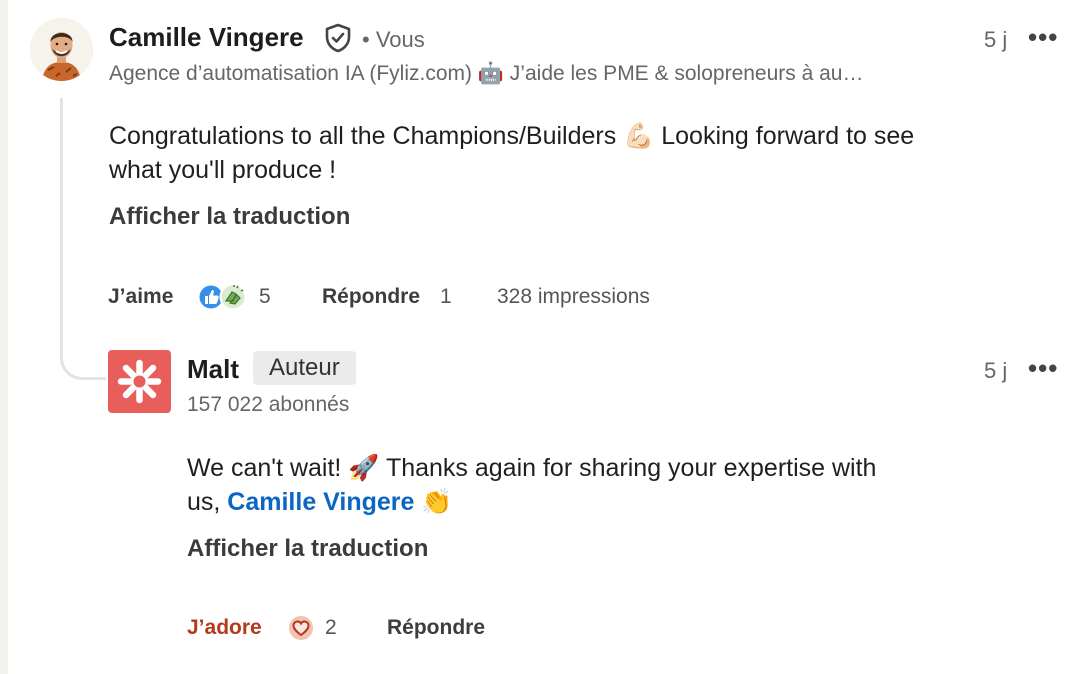  Describe the element at coordinates (433, 502) in the screenshot. I see `reply-text-suffix: 👏` at that location.